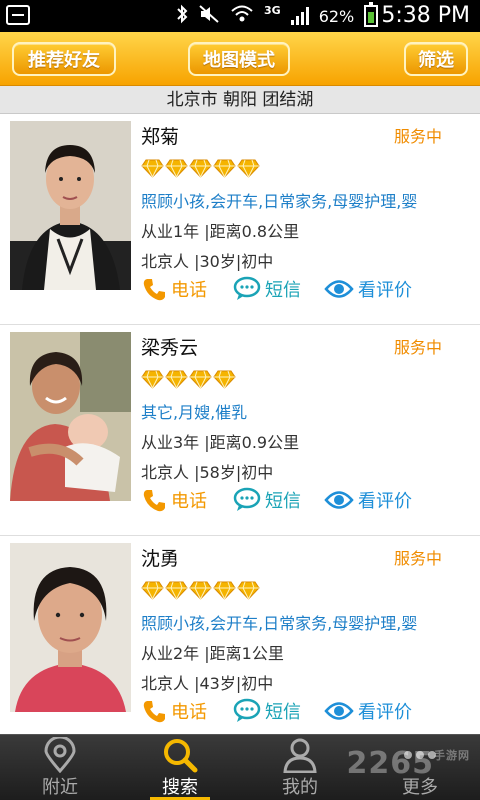  Describe the element at coordinates (220, 442) in the screenshot. I see `experience-distance: 从业3年 |距离0.9公里` at that location.